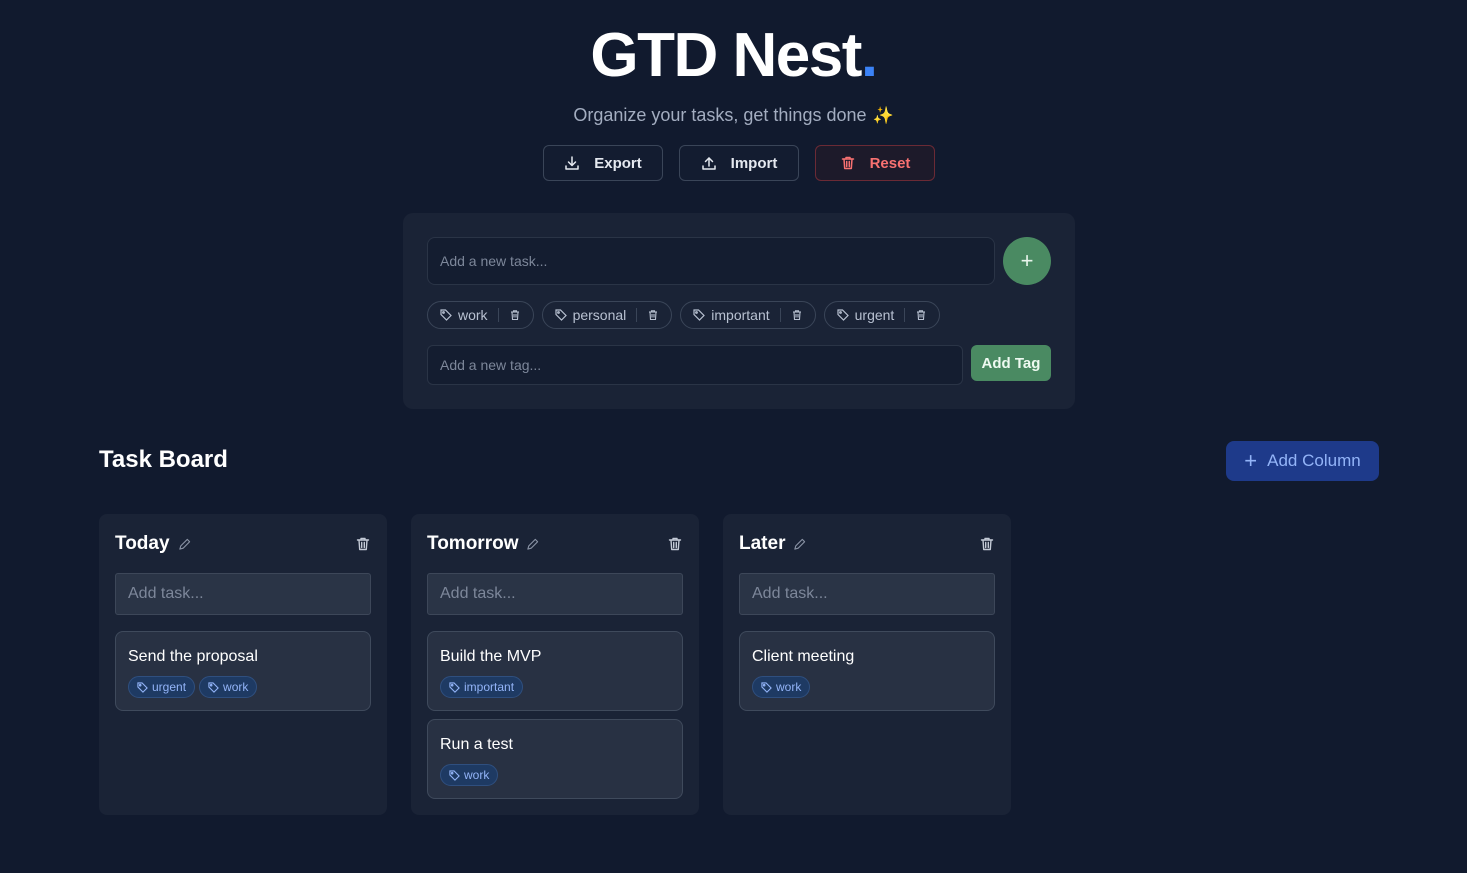  I want to click on task-tags: important, so click(482, 687).